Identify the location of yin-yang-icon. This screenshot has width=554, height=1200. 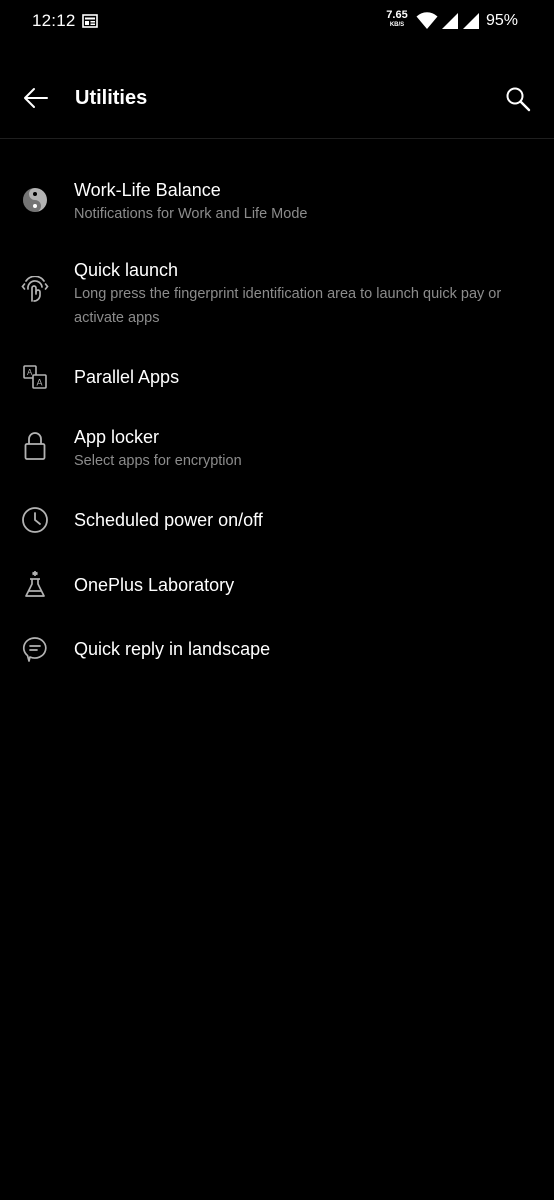
(35, 200).